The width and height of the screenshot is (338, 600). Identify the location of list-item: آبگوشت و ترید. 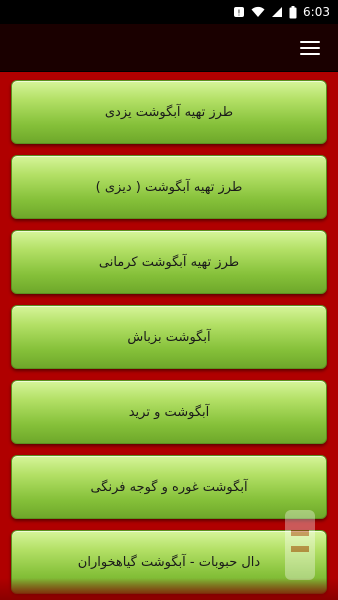
(169, 412).